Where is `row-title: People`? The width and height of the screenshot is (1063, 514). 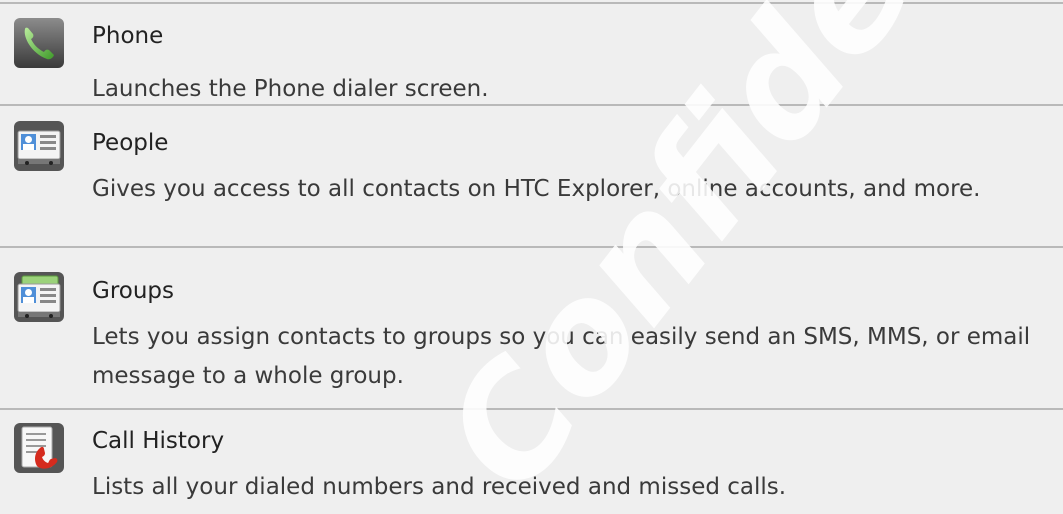 row-title: People is located at coordinates (130, 143).